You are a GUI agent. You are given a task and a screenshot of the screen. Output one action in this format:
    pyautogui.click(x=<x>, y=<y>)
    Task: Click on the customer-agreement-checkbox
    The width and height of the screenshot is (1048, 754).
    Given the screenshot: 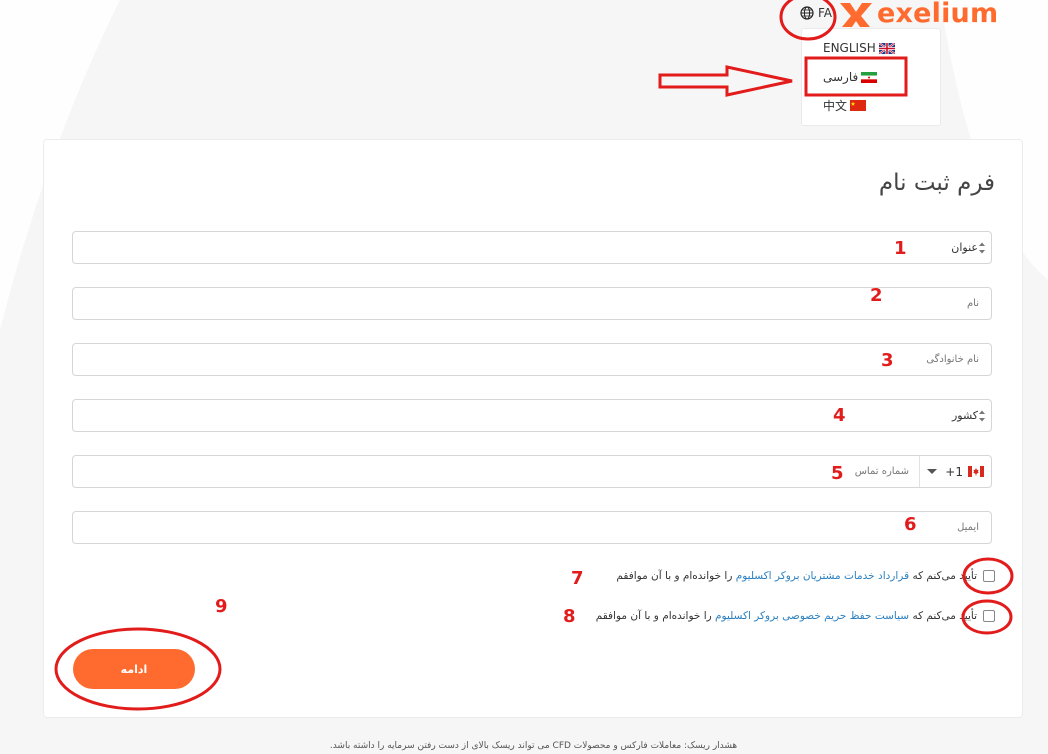 What is the action you would take?
    pyautogui.click(x=989, y=576)
    